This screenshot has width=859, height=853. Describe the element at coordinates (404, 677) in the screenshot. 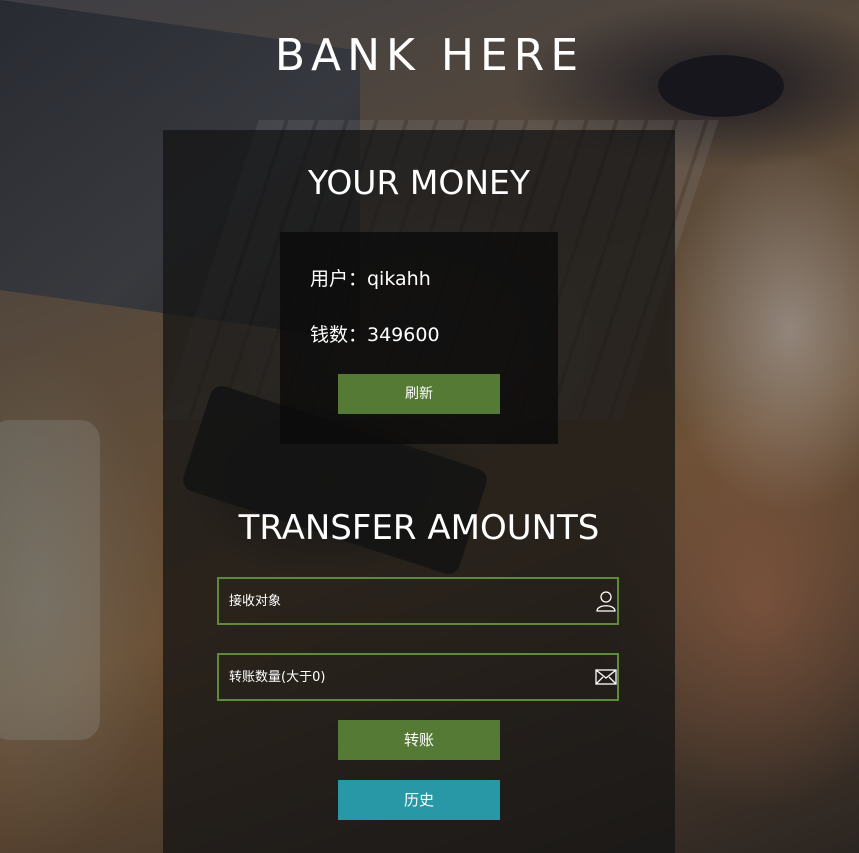

I see `amount-input` at that location.